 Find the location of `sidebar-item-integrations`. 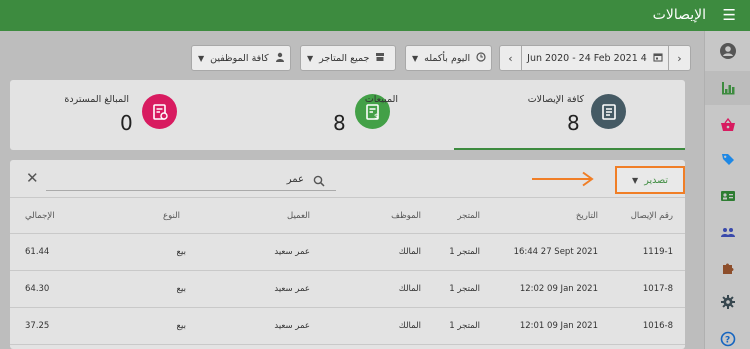

sidebar-item-integrations is located at coordinates (727, 268).